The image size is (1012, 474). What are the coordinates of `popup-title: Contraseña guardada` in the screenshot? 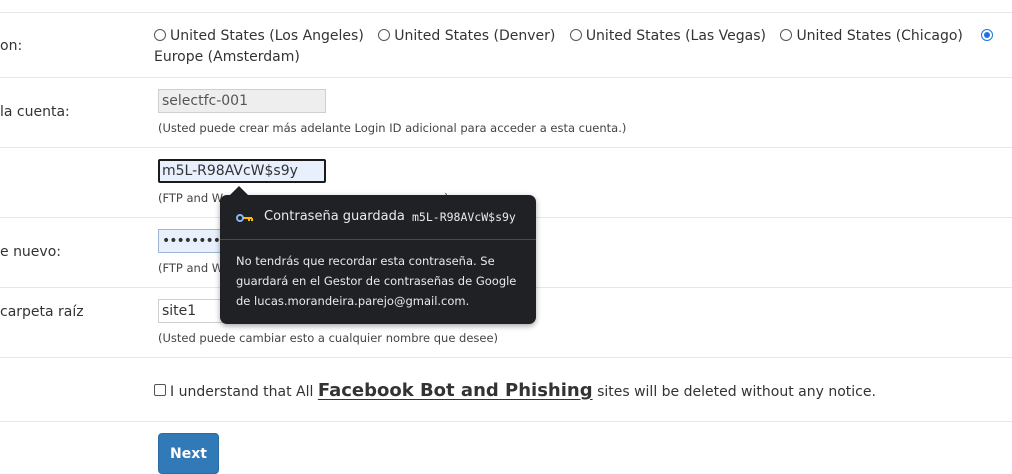 It's located at (334, 216).